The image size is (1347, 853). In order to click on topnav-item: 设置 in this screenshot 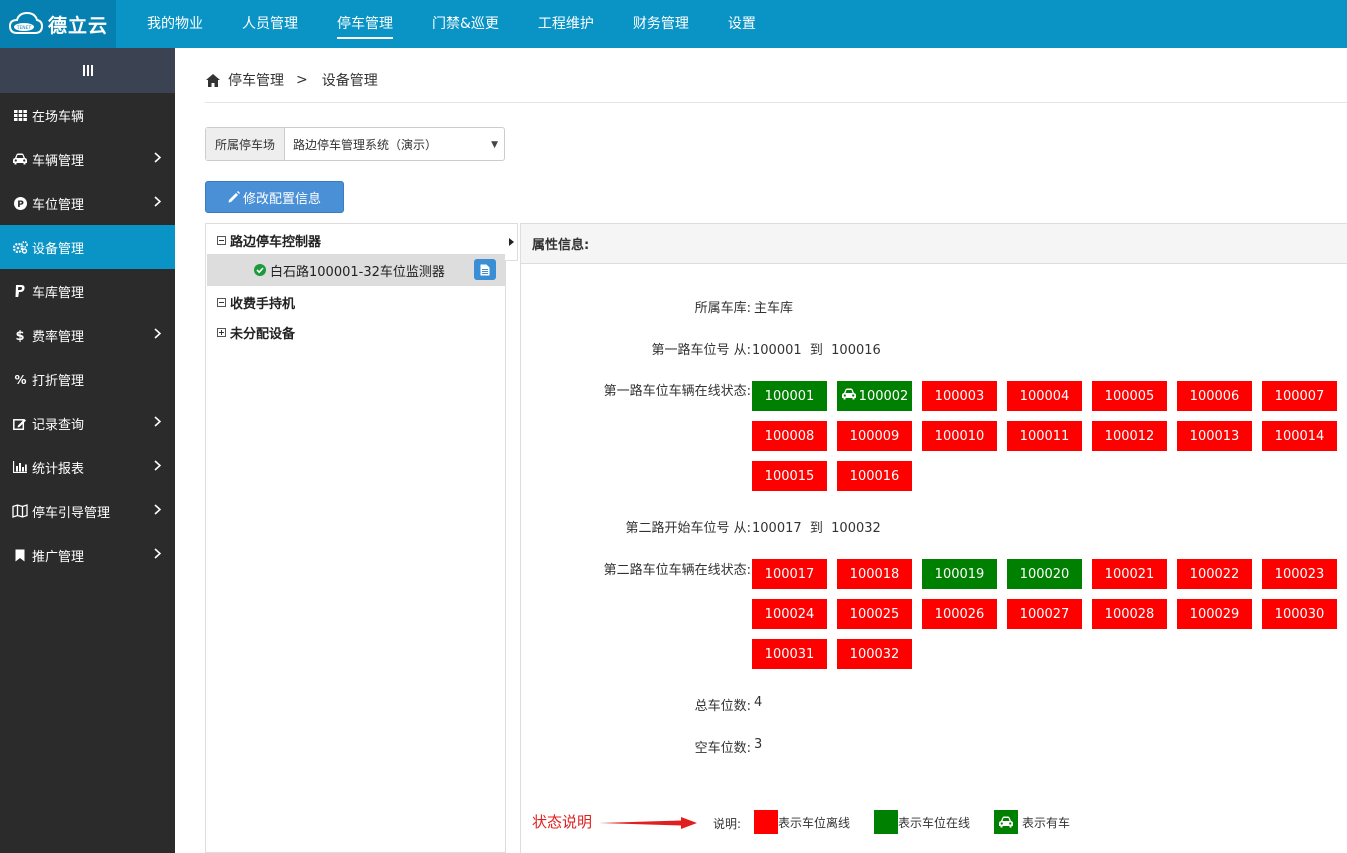, I will do `click(742, 24)`.